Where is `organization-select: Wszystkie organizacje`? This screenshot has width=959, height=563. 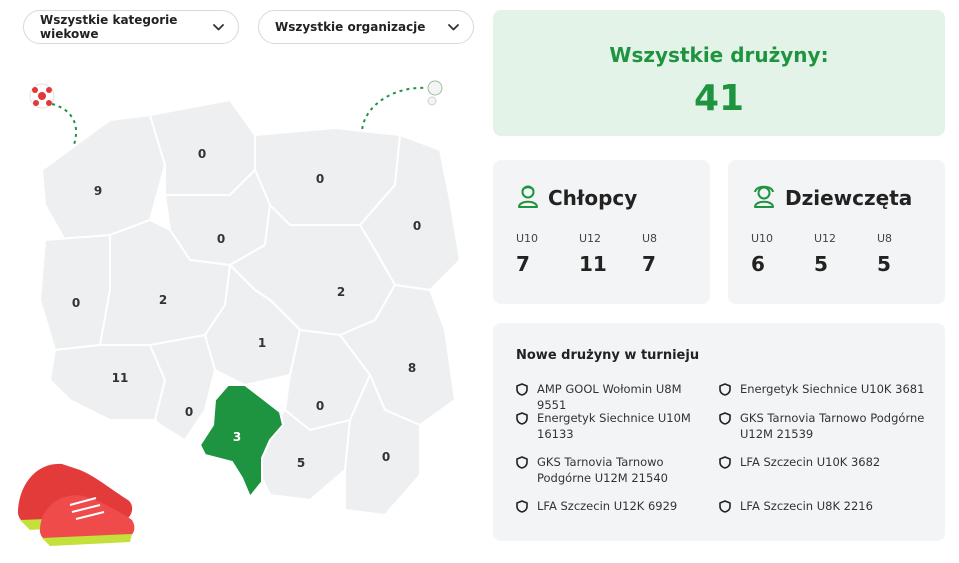 organization-select: Wszystkie organizacje is located at coordinates (366, 27).